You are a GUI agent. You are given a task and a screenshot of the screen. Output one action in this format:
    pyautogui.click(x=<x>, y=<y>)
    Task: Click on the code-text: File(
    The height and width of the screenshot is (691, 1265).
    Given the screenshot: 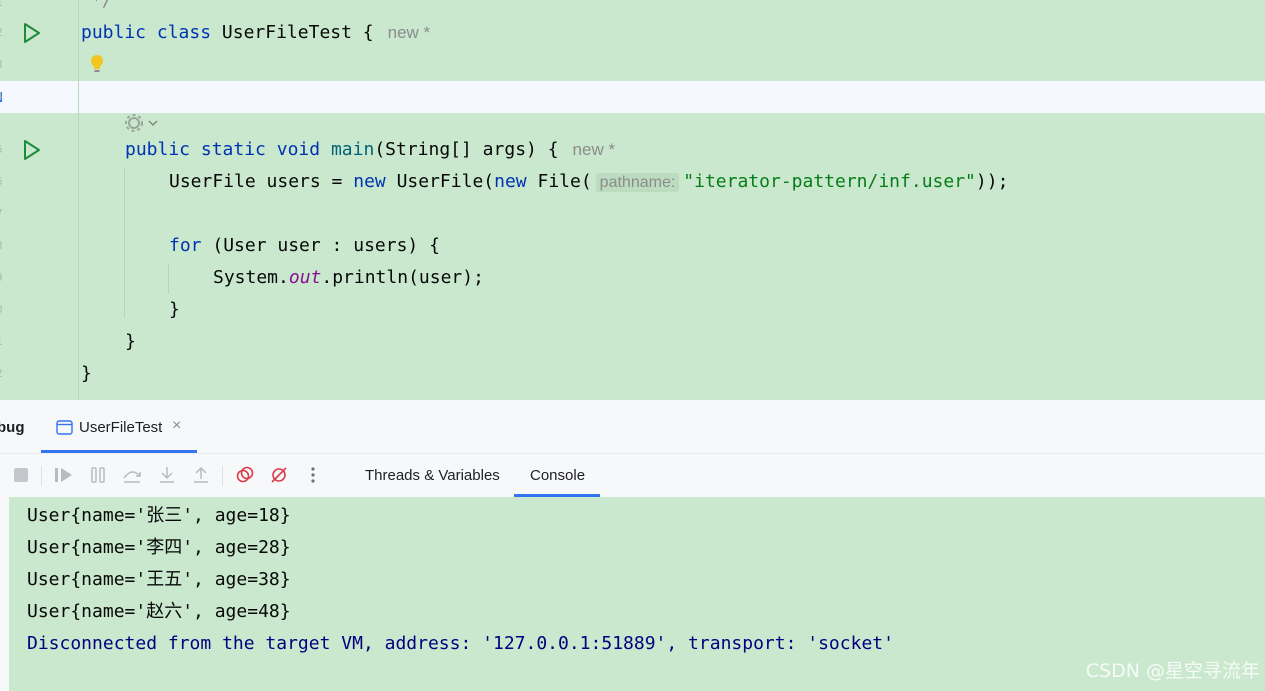 What is the action you would take?
    pyautogui.click(x=559, y=181)
    